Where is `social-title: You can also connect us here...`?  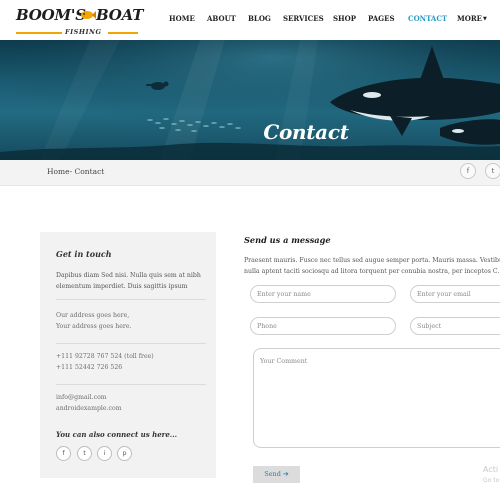 social-title: You can also connect us here... is located at coordinates (117, 434).